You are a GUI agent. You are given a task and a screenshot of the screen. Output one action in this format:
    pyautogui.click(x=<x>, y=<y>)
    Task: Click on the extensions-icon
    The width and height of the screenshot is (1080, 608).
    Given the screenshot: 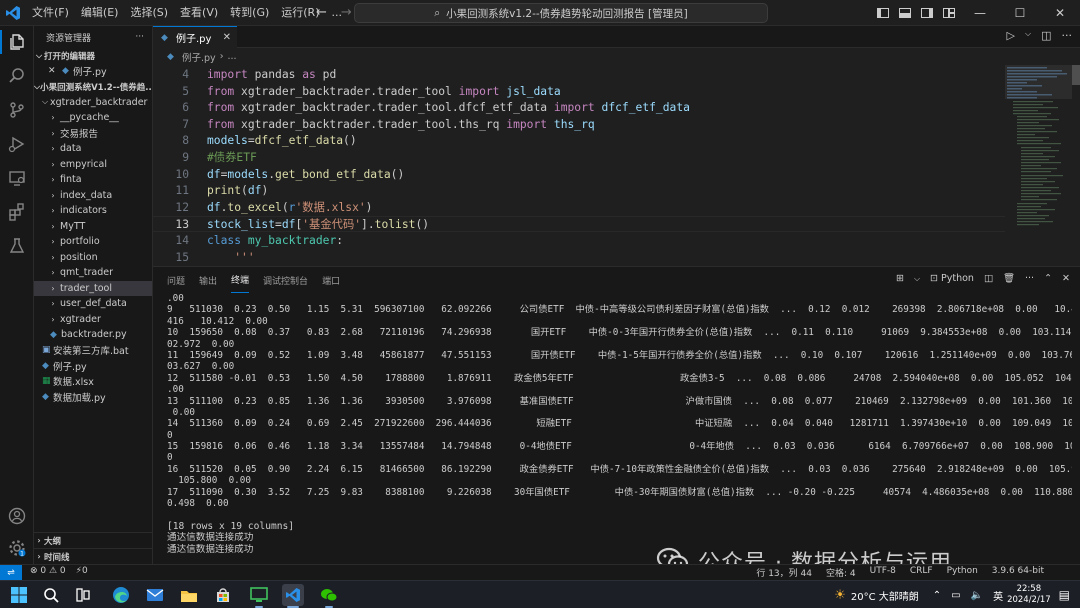 What is the action you would take?
    pyautogui.click(x=17, y=212)
    